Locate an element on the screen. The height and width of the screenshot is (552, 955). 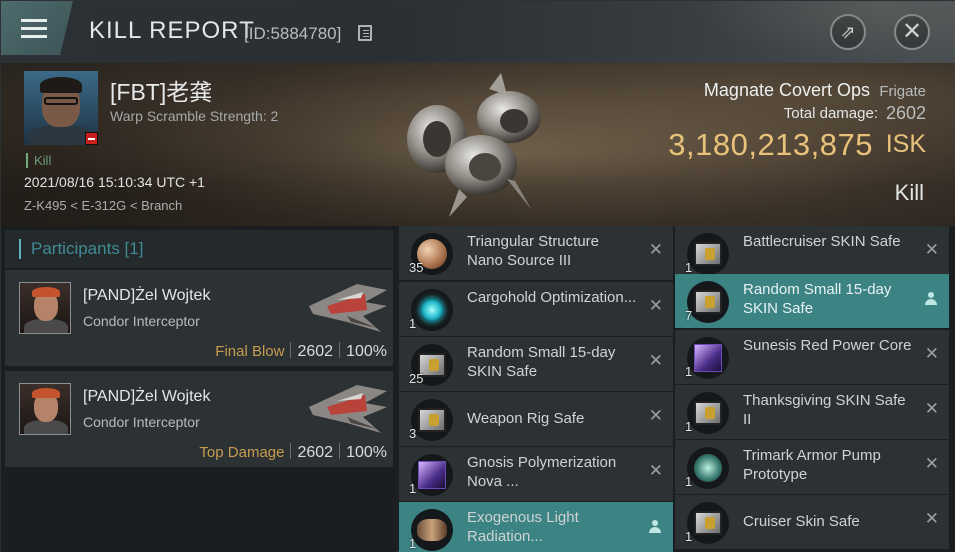
item-row: 3 Weapon Rig Safe ✕ is located at coordinates (536, 419).